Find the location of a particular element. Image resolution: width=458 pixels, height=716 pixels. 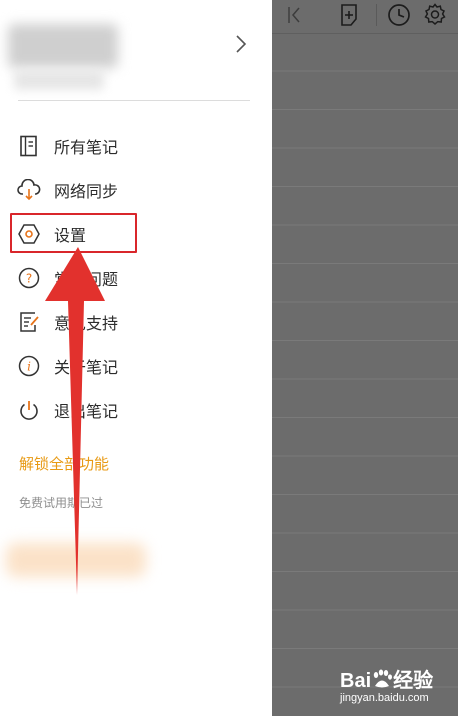

menu-item-all-notes: 所有笔记 is located at coordinates (116, 146).